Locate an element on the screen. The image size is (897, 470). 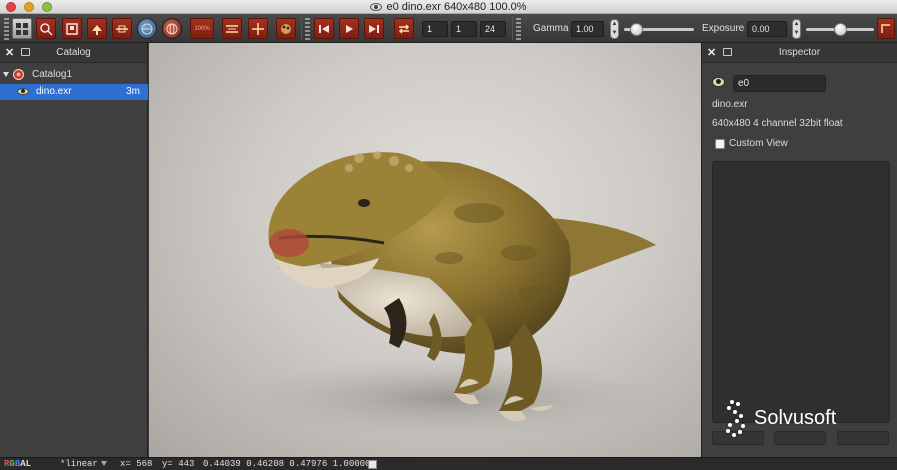
inspector-title: Inspector is located at coordinates (799, 52).